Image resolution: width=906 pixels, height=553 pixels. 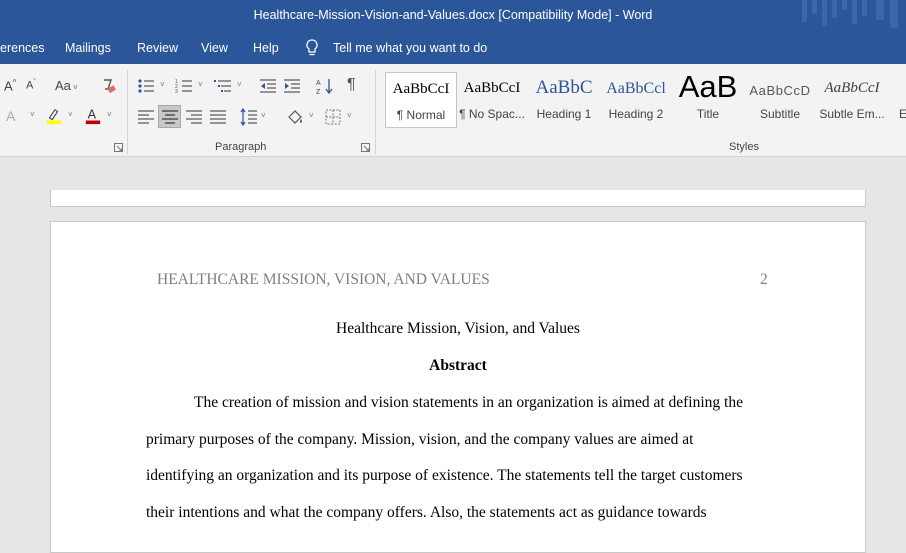 What do you see at coordinates (323, 279) in the screenshot?
I see `running-header: HEALTHCARE MISSION, VISION, AND VALUES` at bounding box center [323, 279].